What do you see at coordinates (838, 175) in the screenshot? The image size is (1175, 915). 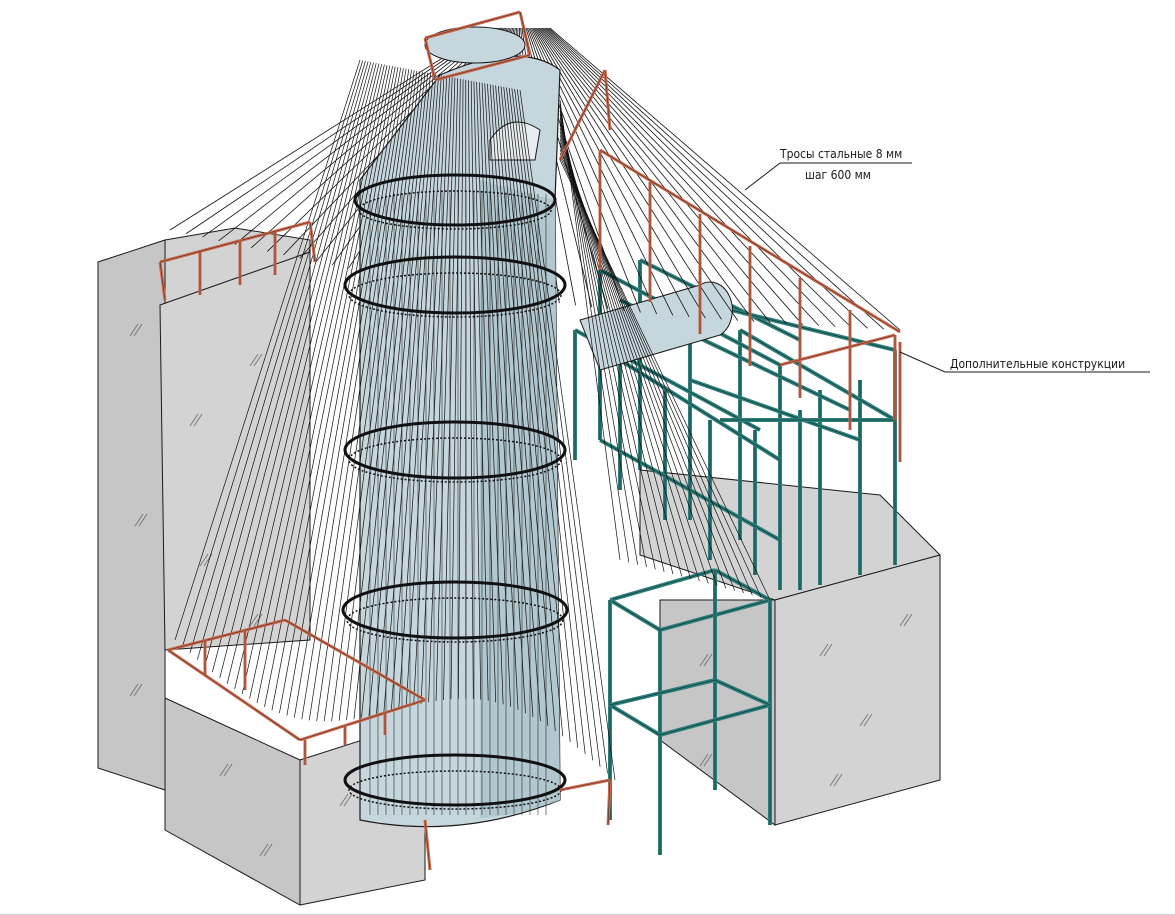 I see `callout-cables-line2: шаг 600 мм` at bounding box center [838, 175].